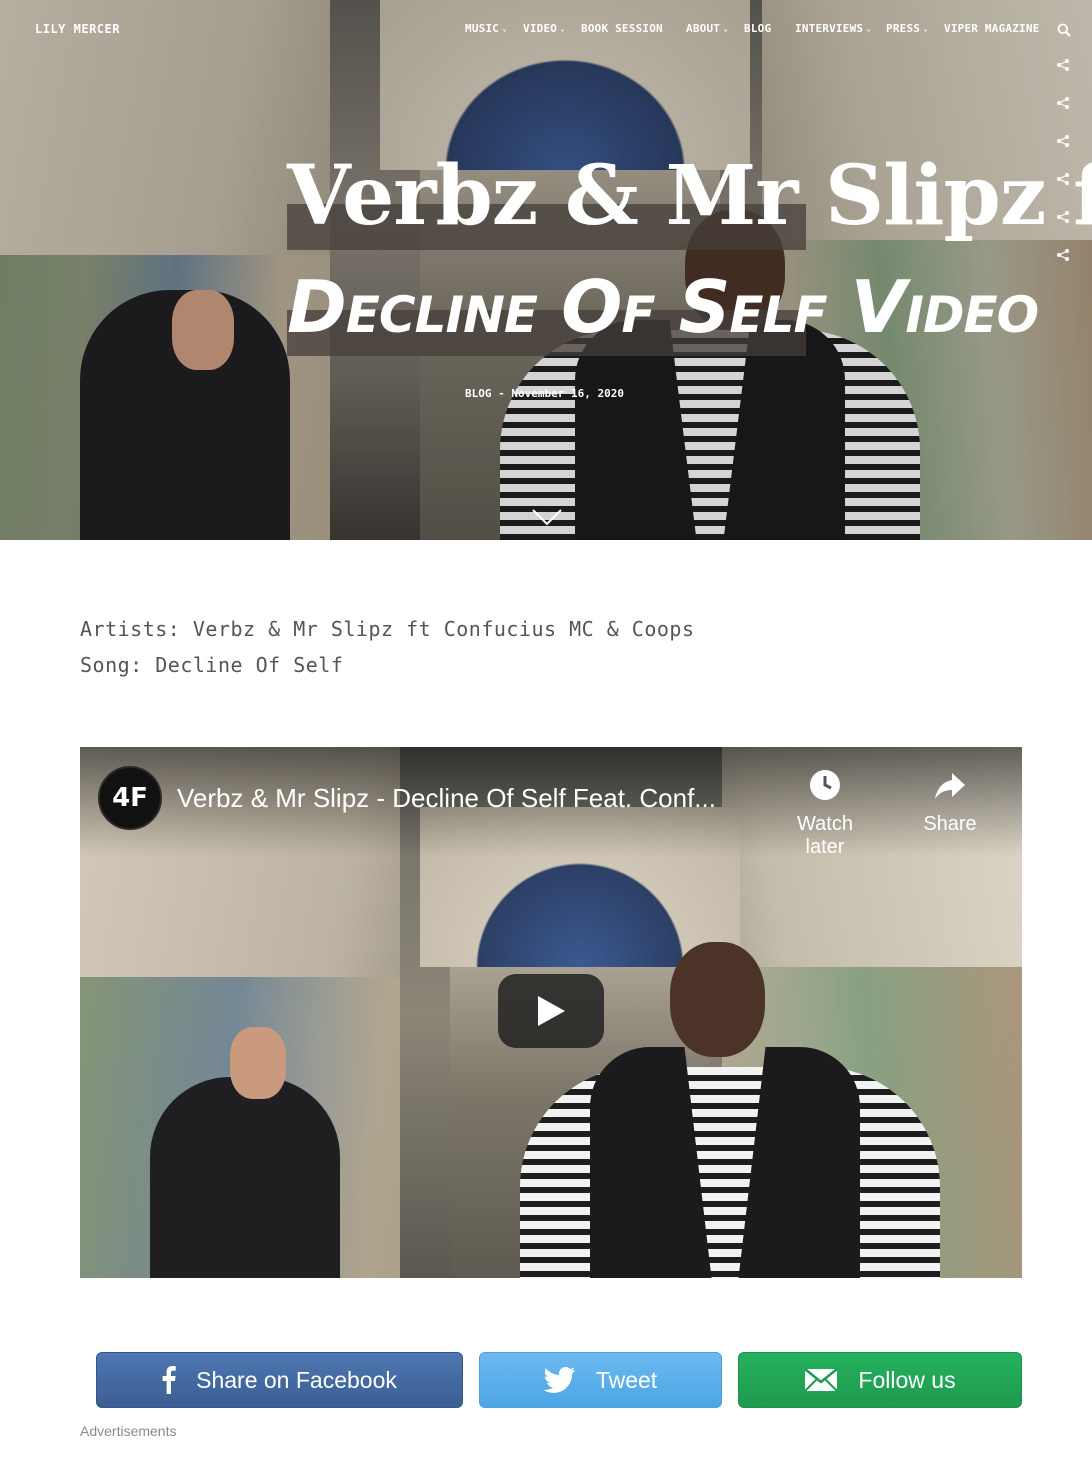 The height and width of the screenshot is (1479, 1092). What do you see at coordinates (559, 1380) in the screenshot?
I see `twitter-bird-icon` at bounding box center [559, 1380].